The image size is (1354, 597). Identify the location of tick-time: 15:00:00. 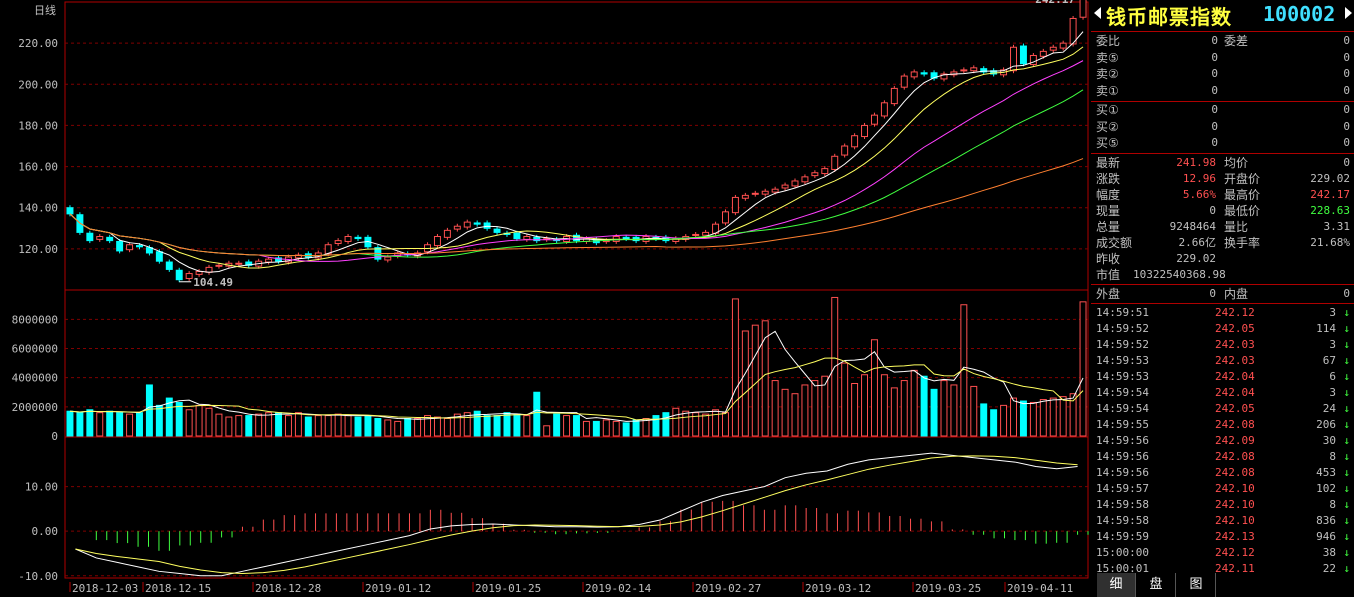
(1122, 552).